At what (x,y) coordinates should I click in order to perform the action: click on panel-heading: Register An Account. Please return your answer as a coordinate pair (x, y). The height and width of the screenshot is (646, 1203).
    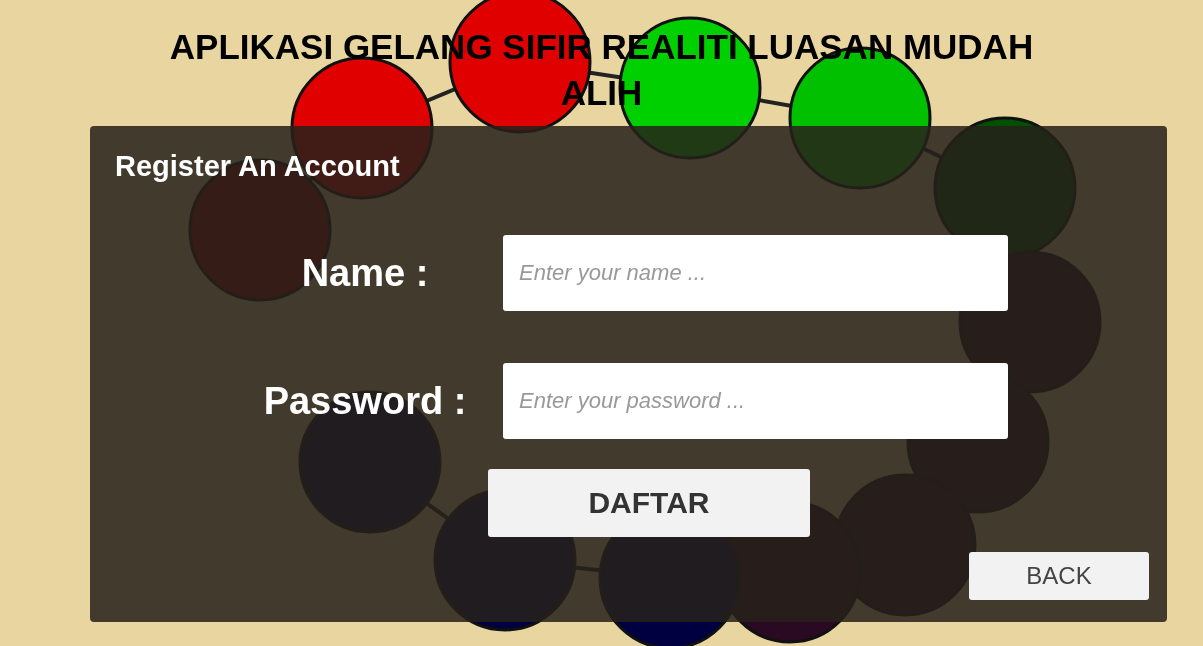
    Looking at the image, I should click on (257, 166).